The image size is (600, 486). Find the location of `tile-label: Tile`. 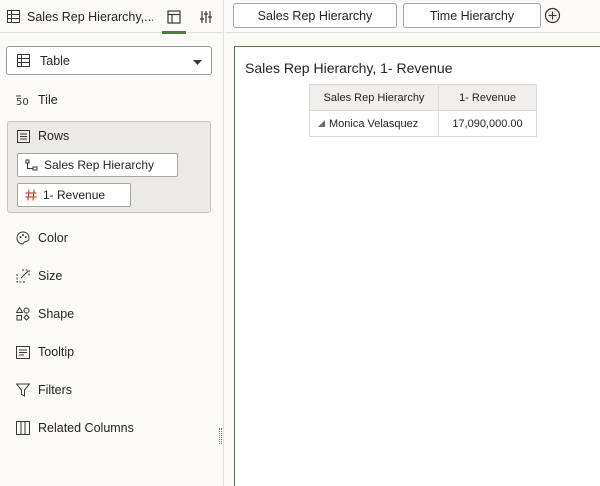

tile-label: Tile is located at coordinates (48, 100).